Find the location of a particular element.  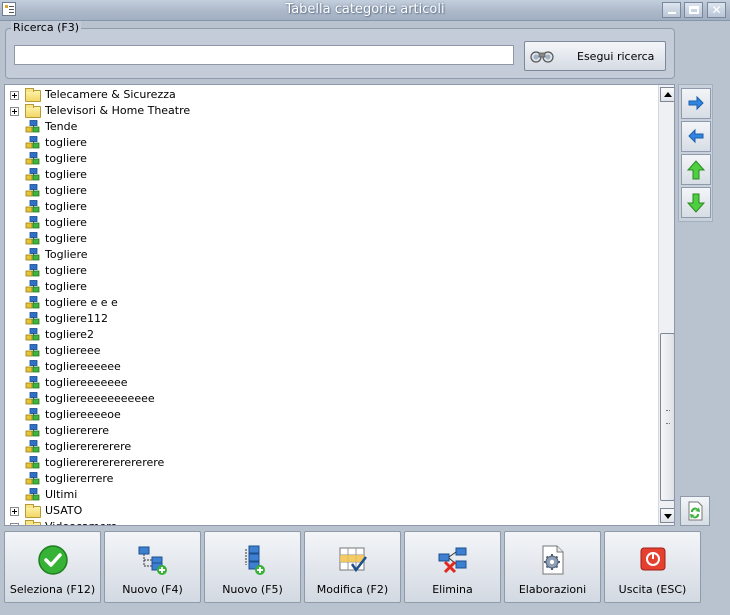

nuovo-f4-label: Nuovo (F4) is located at coordinates (152, 589).